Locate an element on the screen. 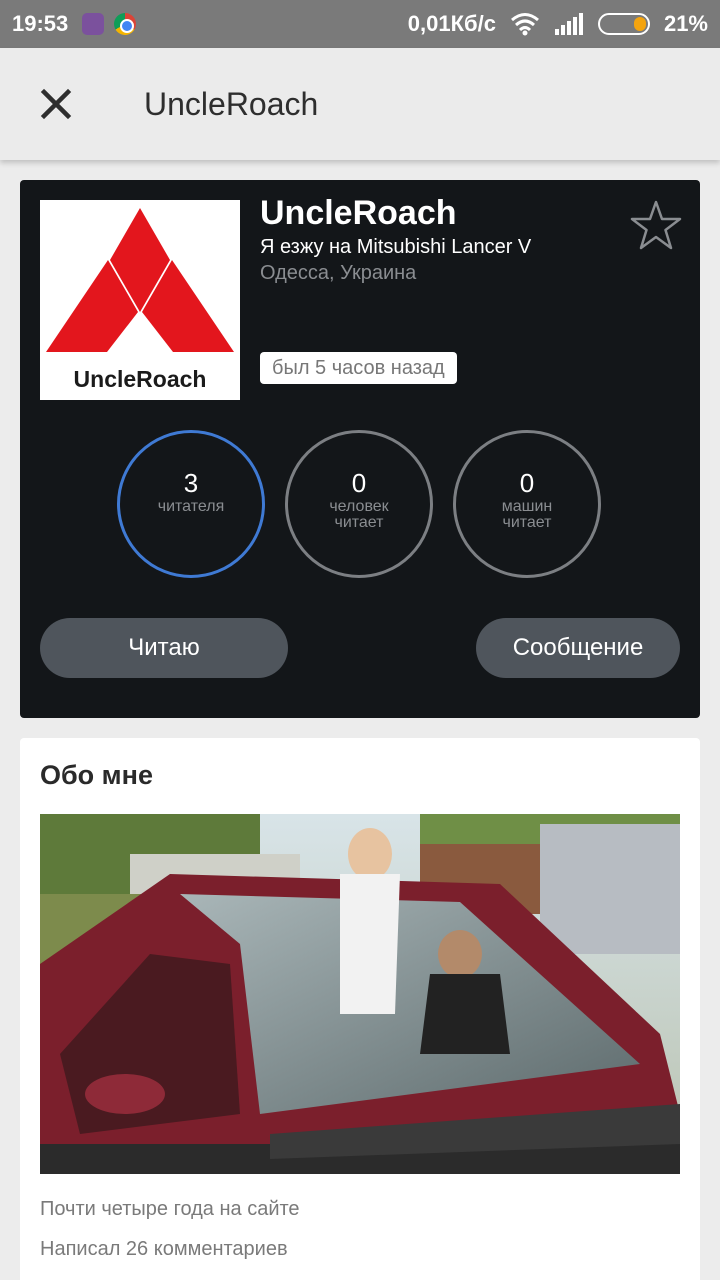  avatar-logo-text: UncleRoach is located at coordinates (140, 379).